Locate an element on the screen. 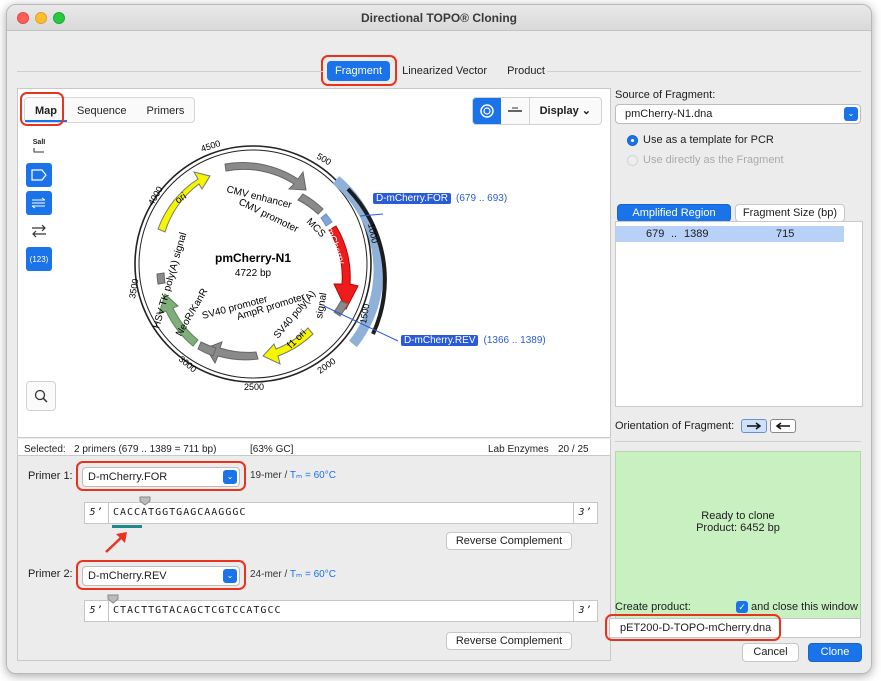  primer2-label: Primer 2: is located at coordinates (50, 574).